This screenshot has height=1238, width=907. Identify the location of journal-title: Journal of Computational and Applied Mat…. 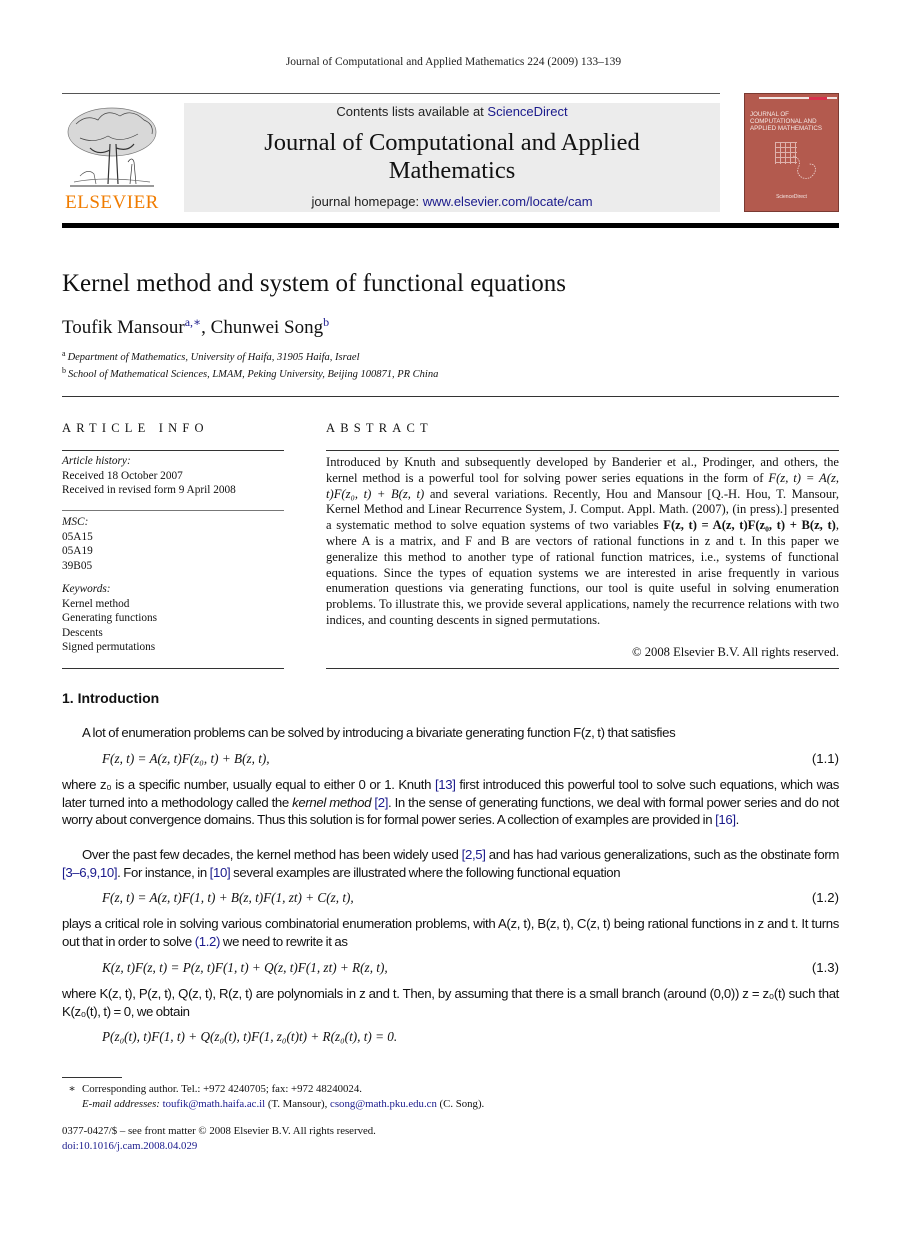
(452, 157).